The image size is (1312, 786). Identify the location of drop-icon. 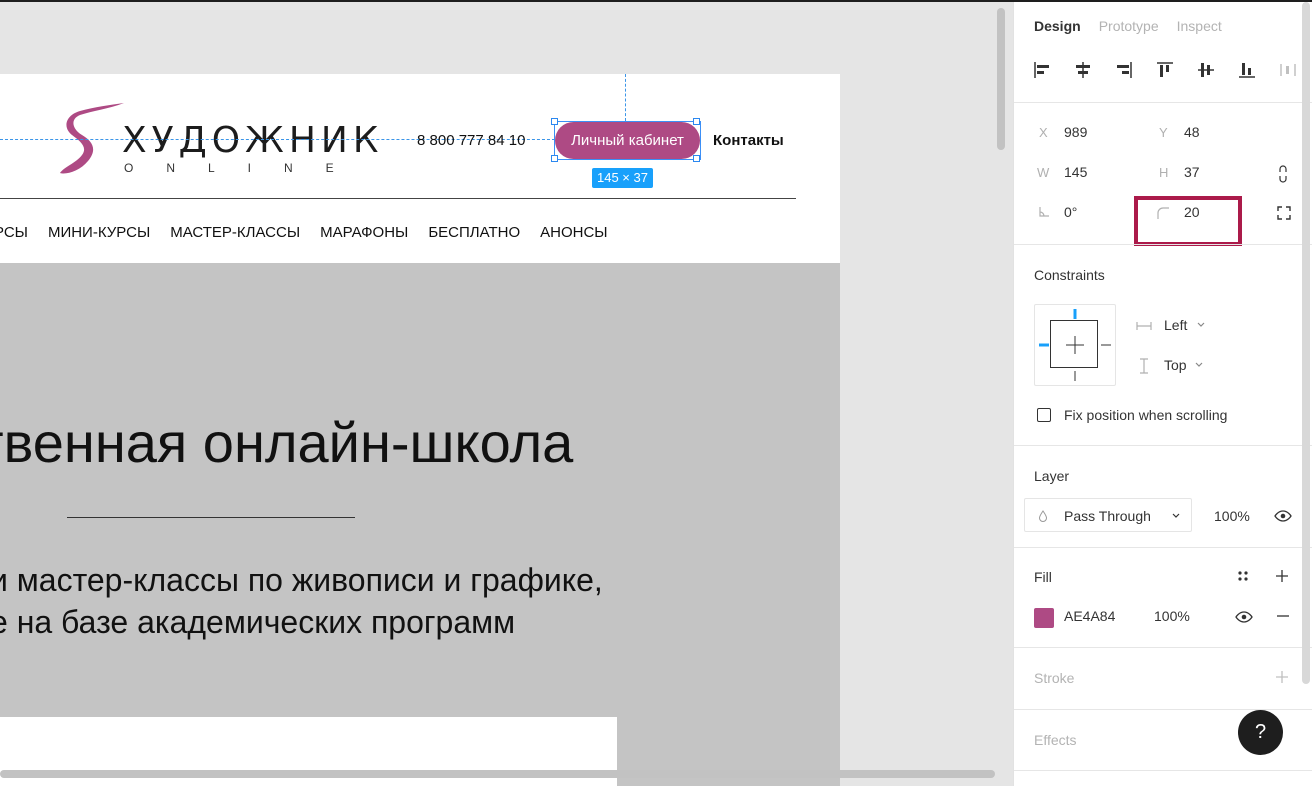
(1043, 516).